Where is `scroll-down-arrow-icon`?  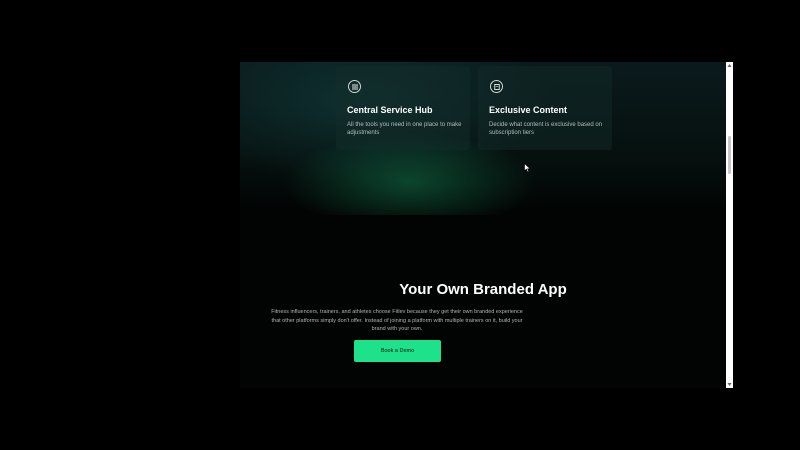 scroll-down-arrow-icon is located at coordinates (729, 384).